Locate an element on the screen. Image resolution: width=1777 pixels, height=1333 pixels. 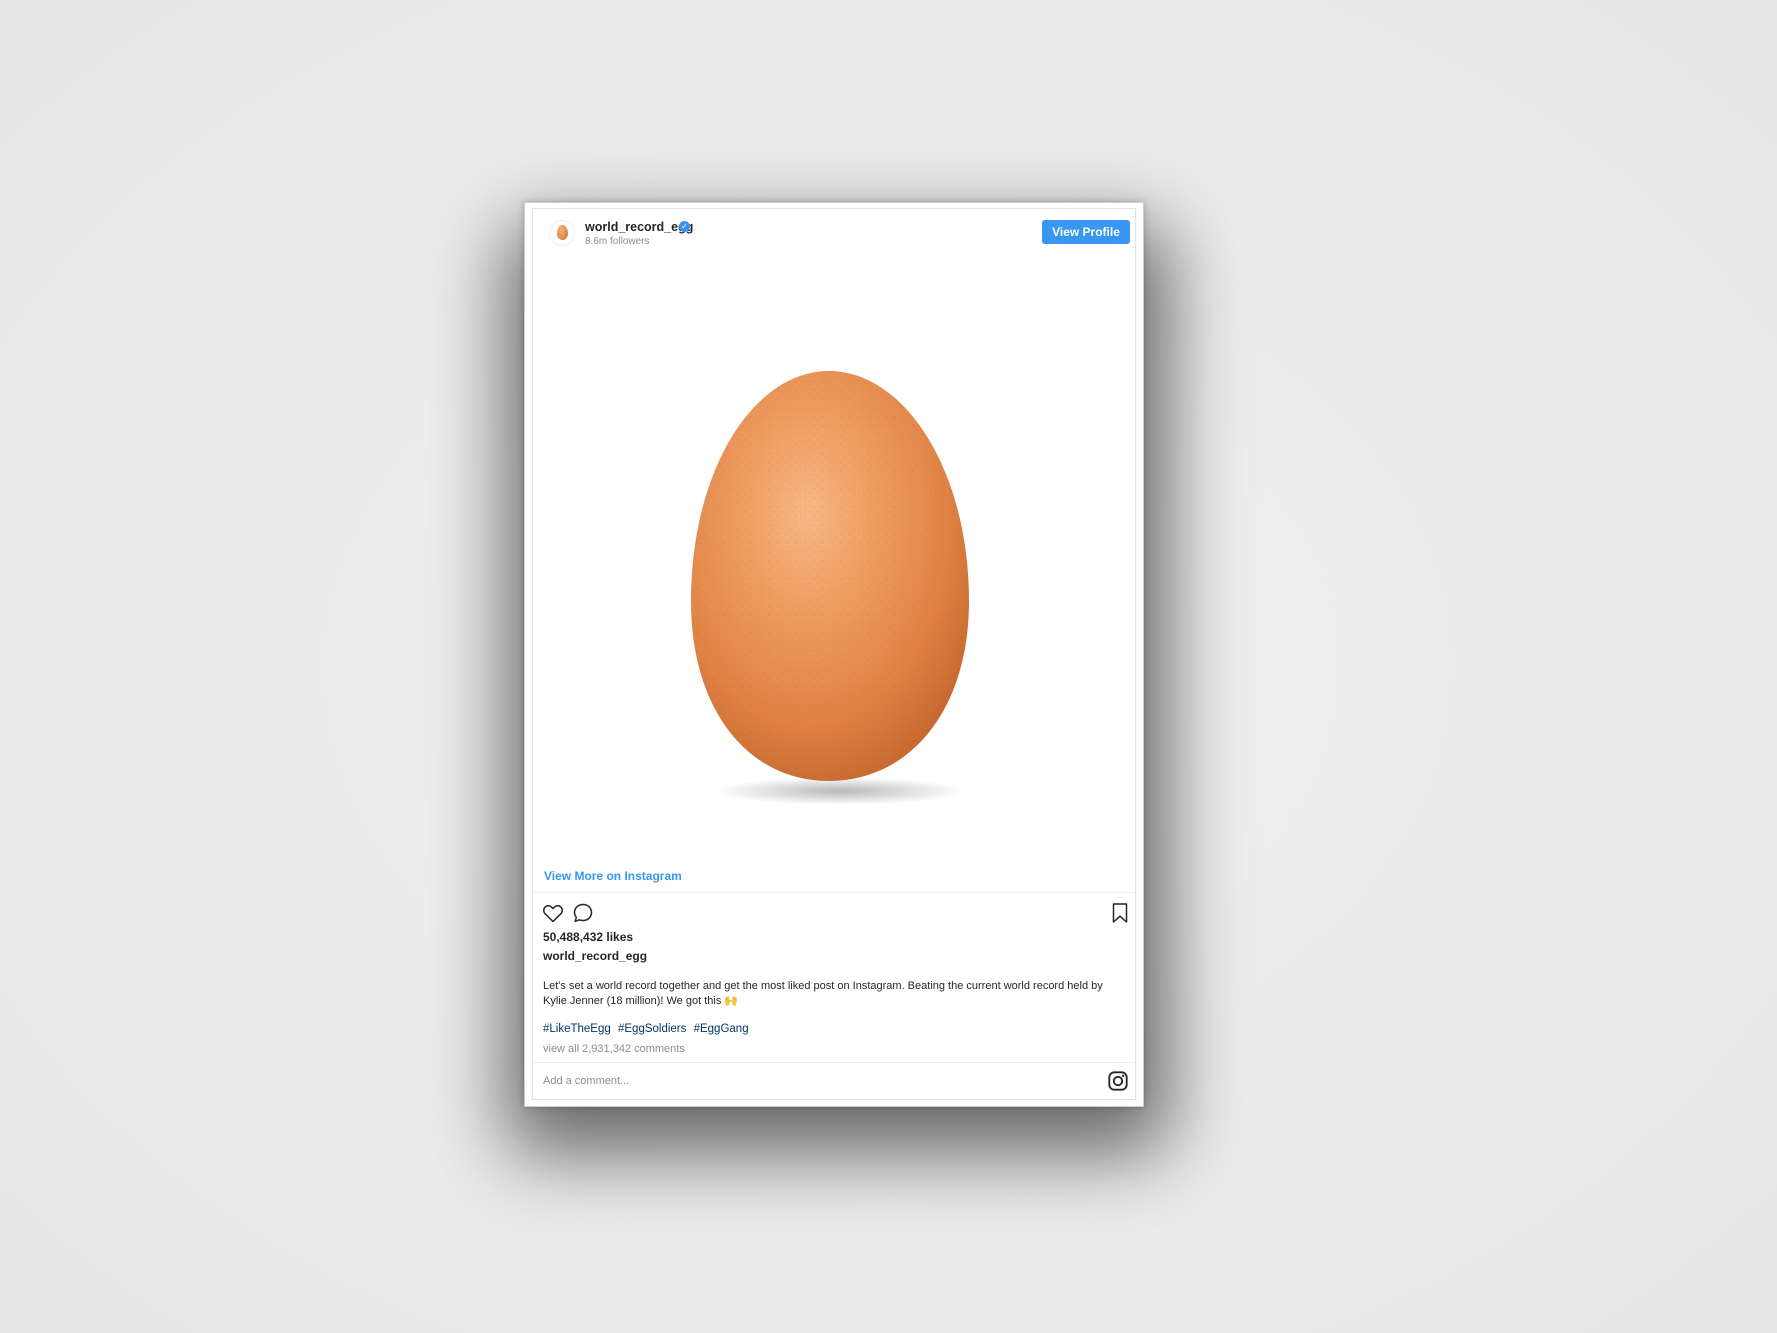
bookmark-icon is located at coordinates (1120, 913).